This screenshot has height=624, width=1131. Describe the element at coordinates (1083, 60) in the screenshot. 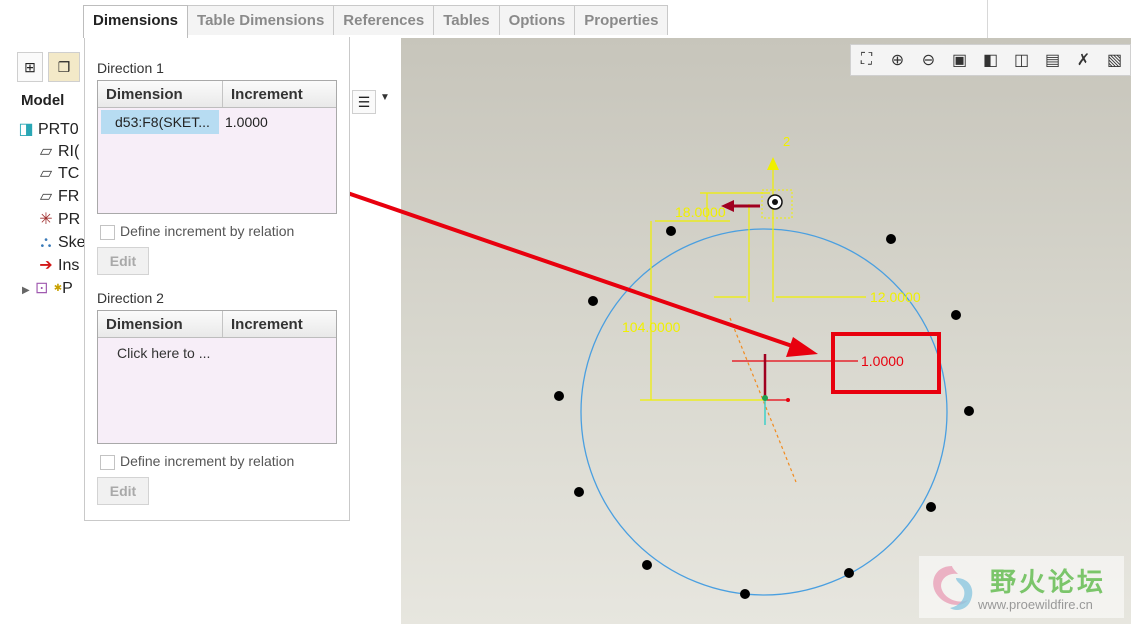

I see `datum-display-icon: ✗` at that location.